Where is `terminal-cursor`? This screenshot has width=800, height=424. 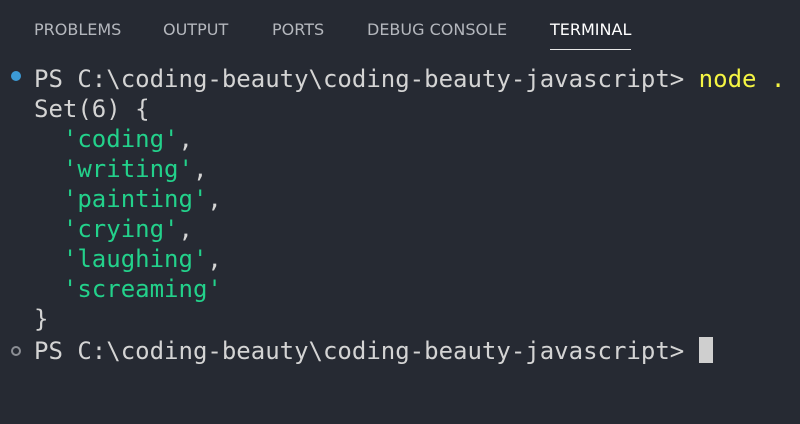
terminal-cursor is located at coordinates (706, 350).